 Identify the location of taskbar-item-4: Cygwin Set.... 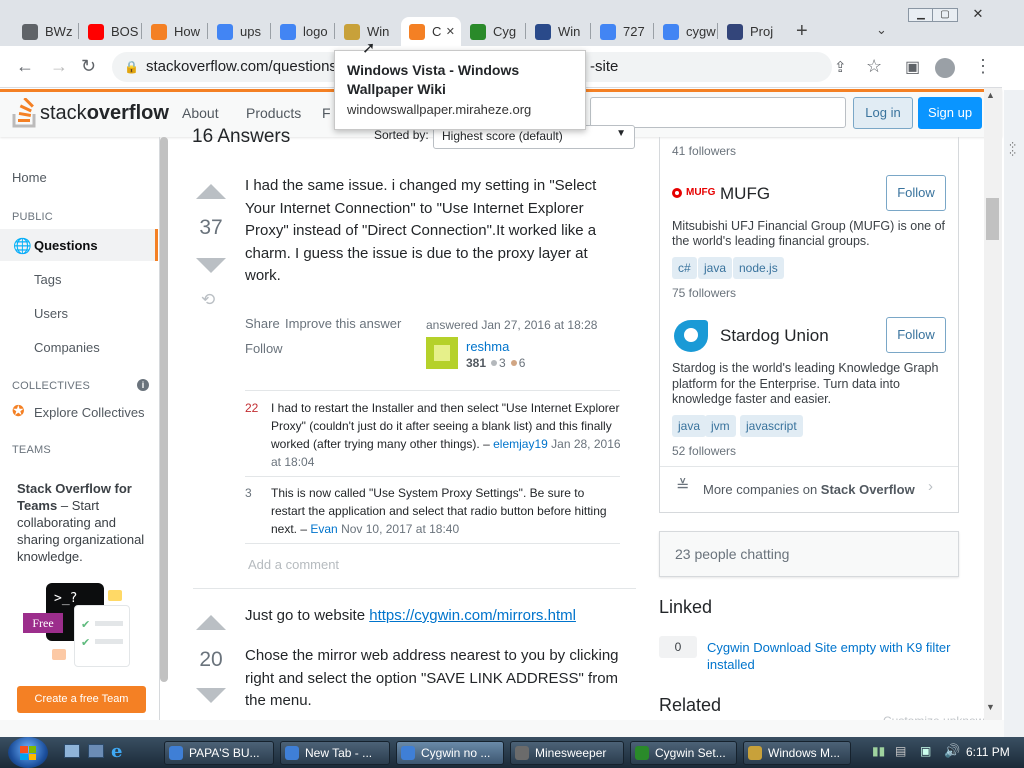
(683, 753).